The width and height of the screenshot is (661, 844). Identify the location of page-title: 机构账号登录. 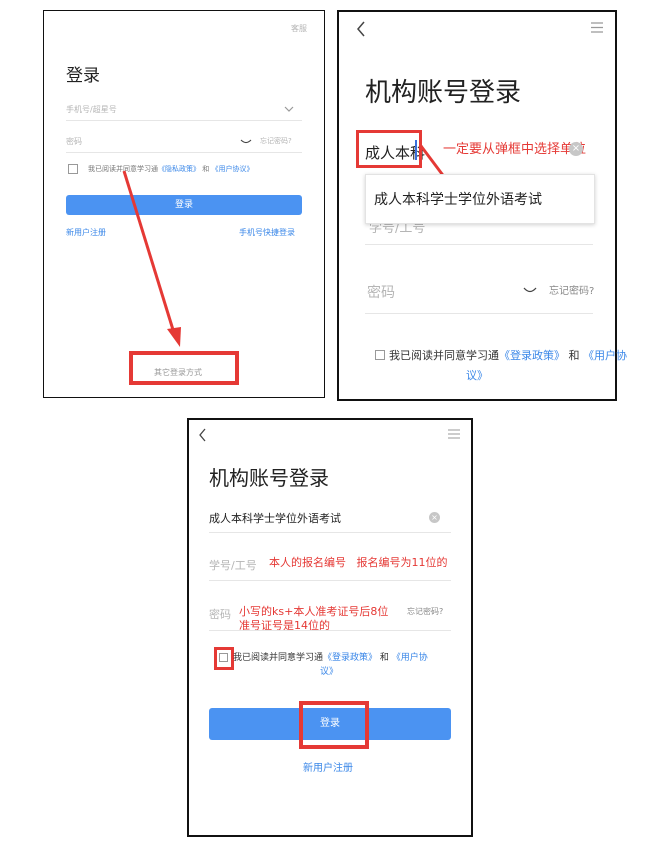
(269, 478).